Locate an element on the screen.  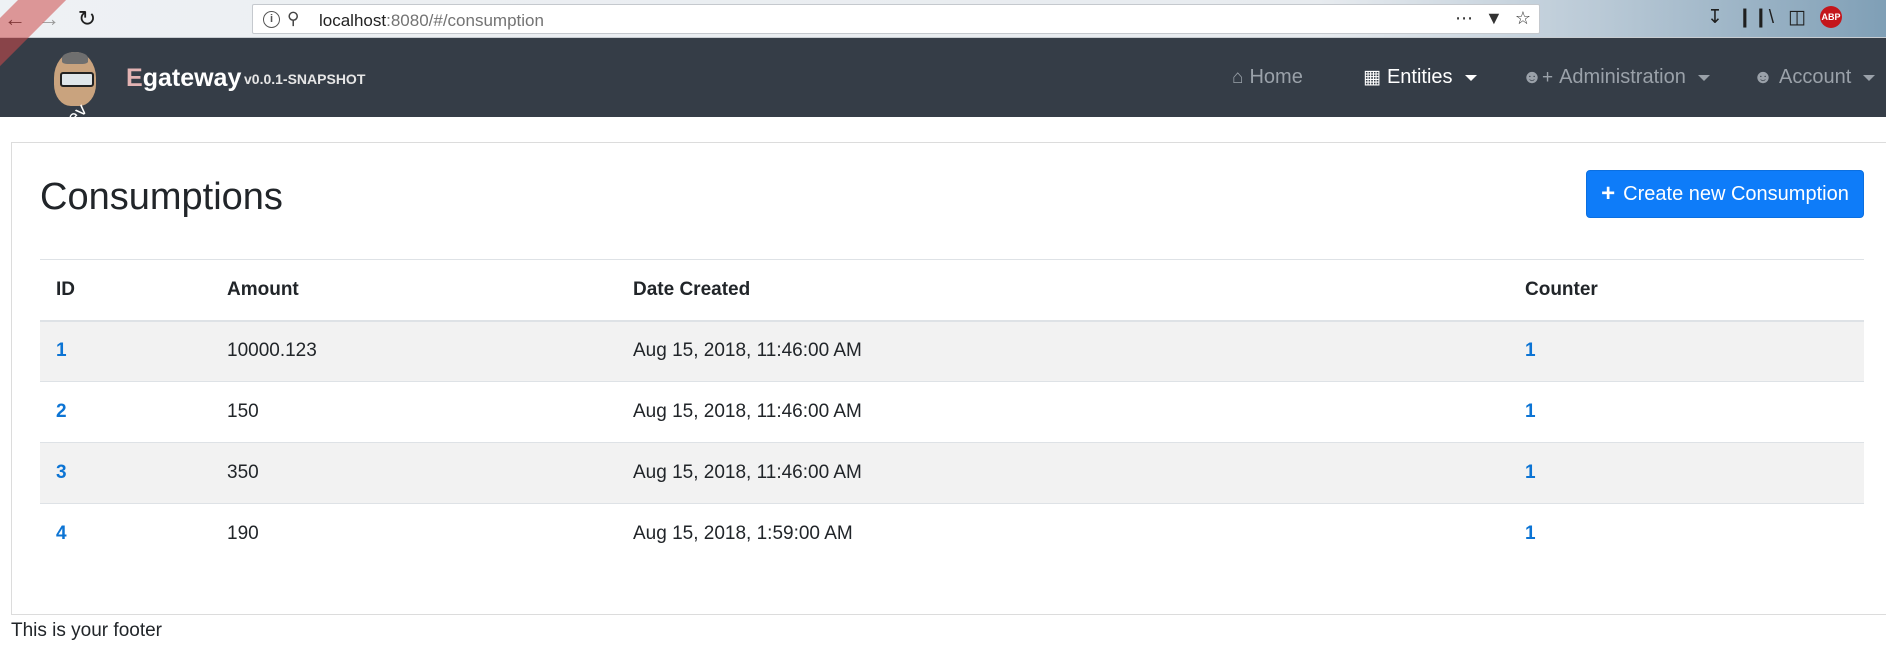
star-icon: ☆ is located at coordinates (1523, 18).